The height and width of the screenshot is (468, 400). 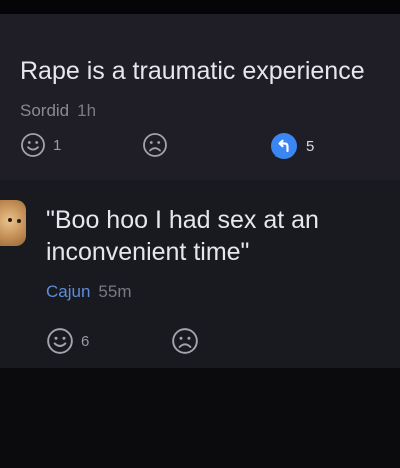 What do you see at coordinates (87, 110) in the screenshot?
I see `post-time: 1h` at bounding box center [87, 110].